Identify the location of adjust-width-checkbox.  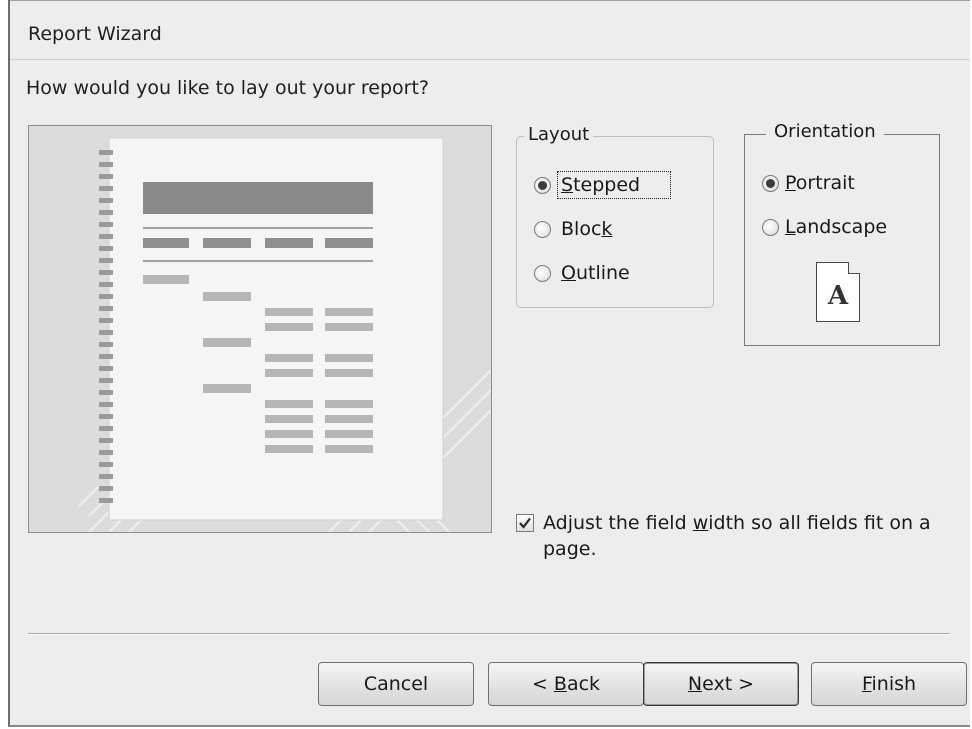
(525, 523).